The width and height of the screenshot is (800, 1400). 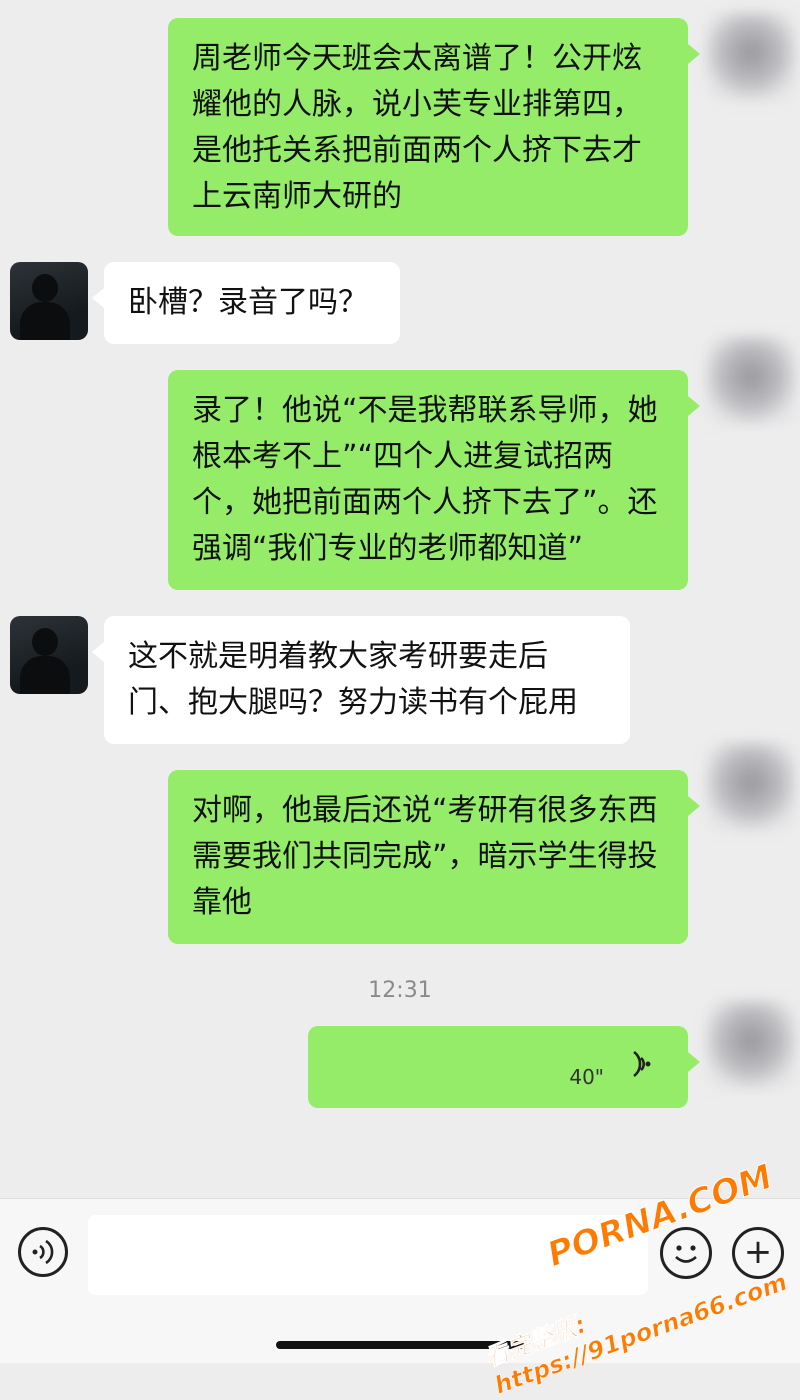 I want to click on message-bubble-received: 这不就是明着教大家考研要走后门、抱大腿吗？努力读书有个屁用, so click(x=361, y=680).